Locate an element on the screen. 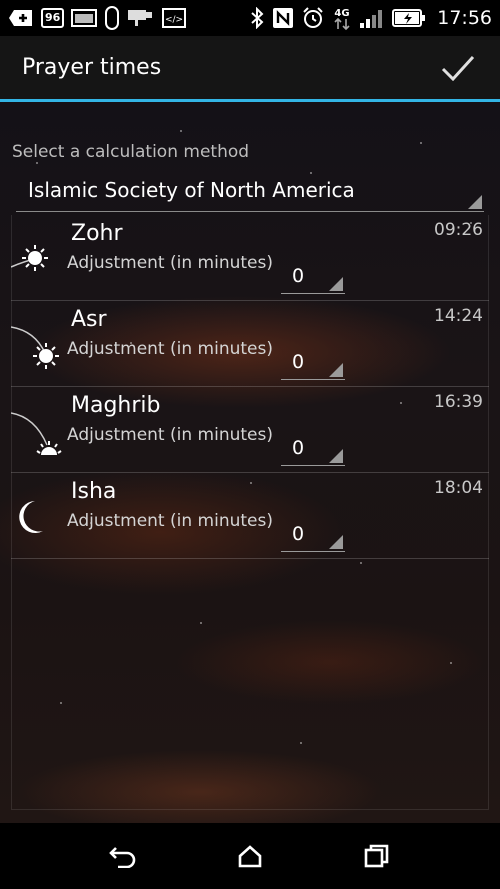 The height and width of the screenshot is (889, 500). status-bar: 96 </> 4G 17:56 is located at coordinates (250, 18).